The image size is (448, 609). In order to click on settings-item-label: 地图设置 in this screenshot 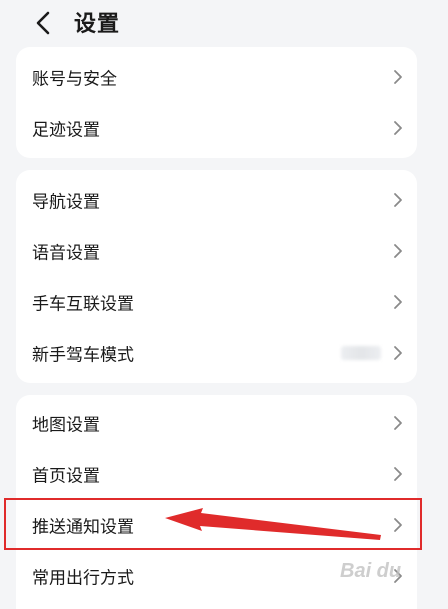, I will do `click(66, 425)`.